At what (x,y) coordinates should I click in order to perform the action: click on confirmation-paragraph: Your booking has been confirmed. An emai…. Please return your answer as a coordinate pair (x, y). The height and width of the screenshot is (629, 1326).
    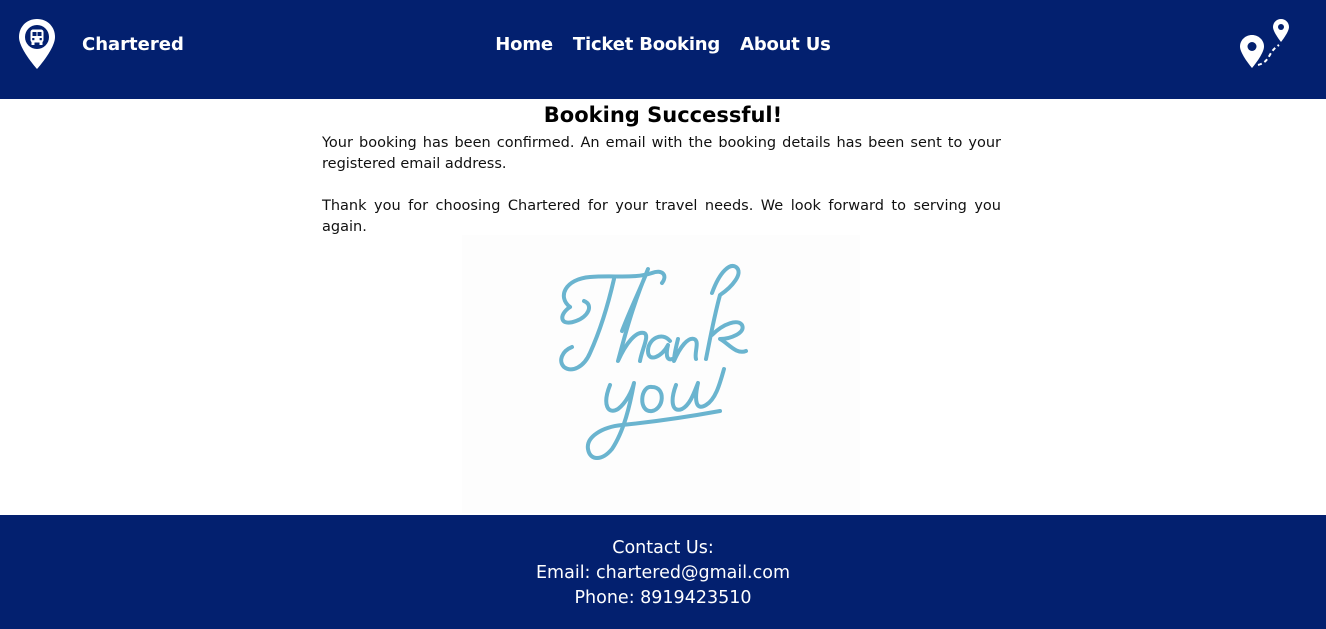
    Looking at the image, I should click on (661, 153).